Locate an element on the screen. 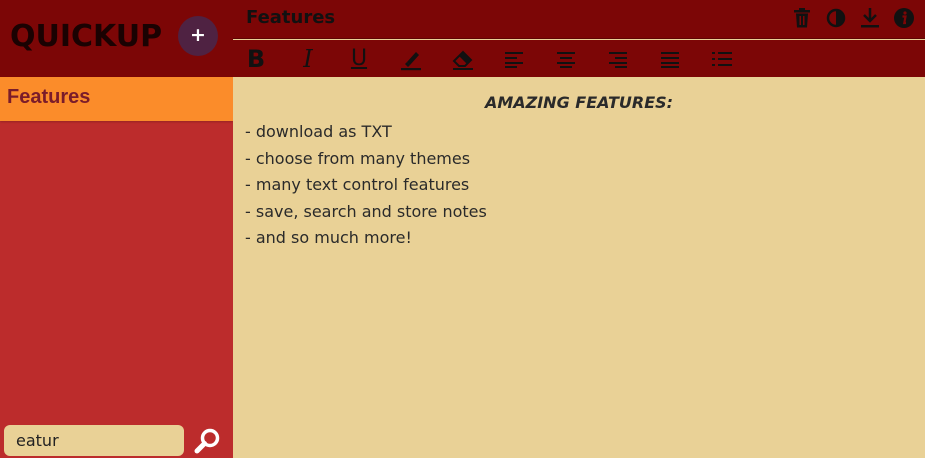  delete-button is located at coordinates (802, 18).